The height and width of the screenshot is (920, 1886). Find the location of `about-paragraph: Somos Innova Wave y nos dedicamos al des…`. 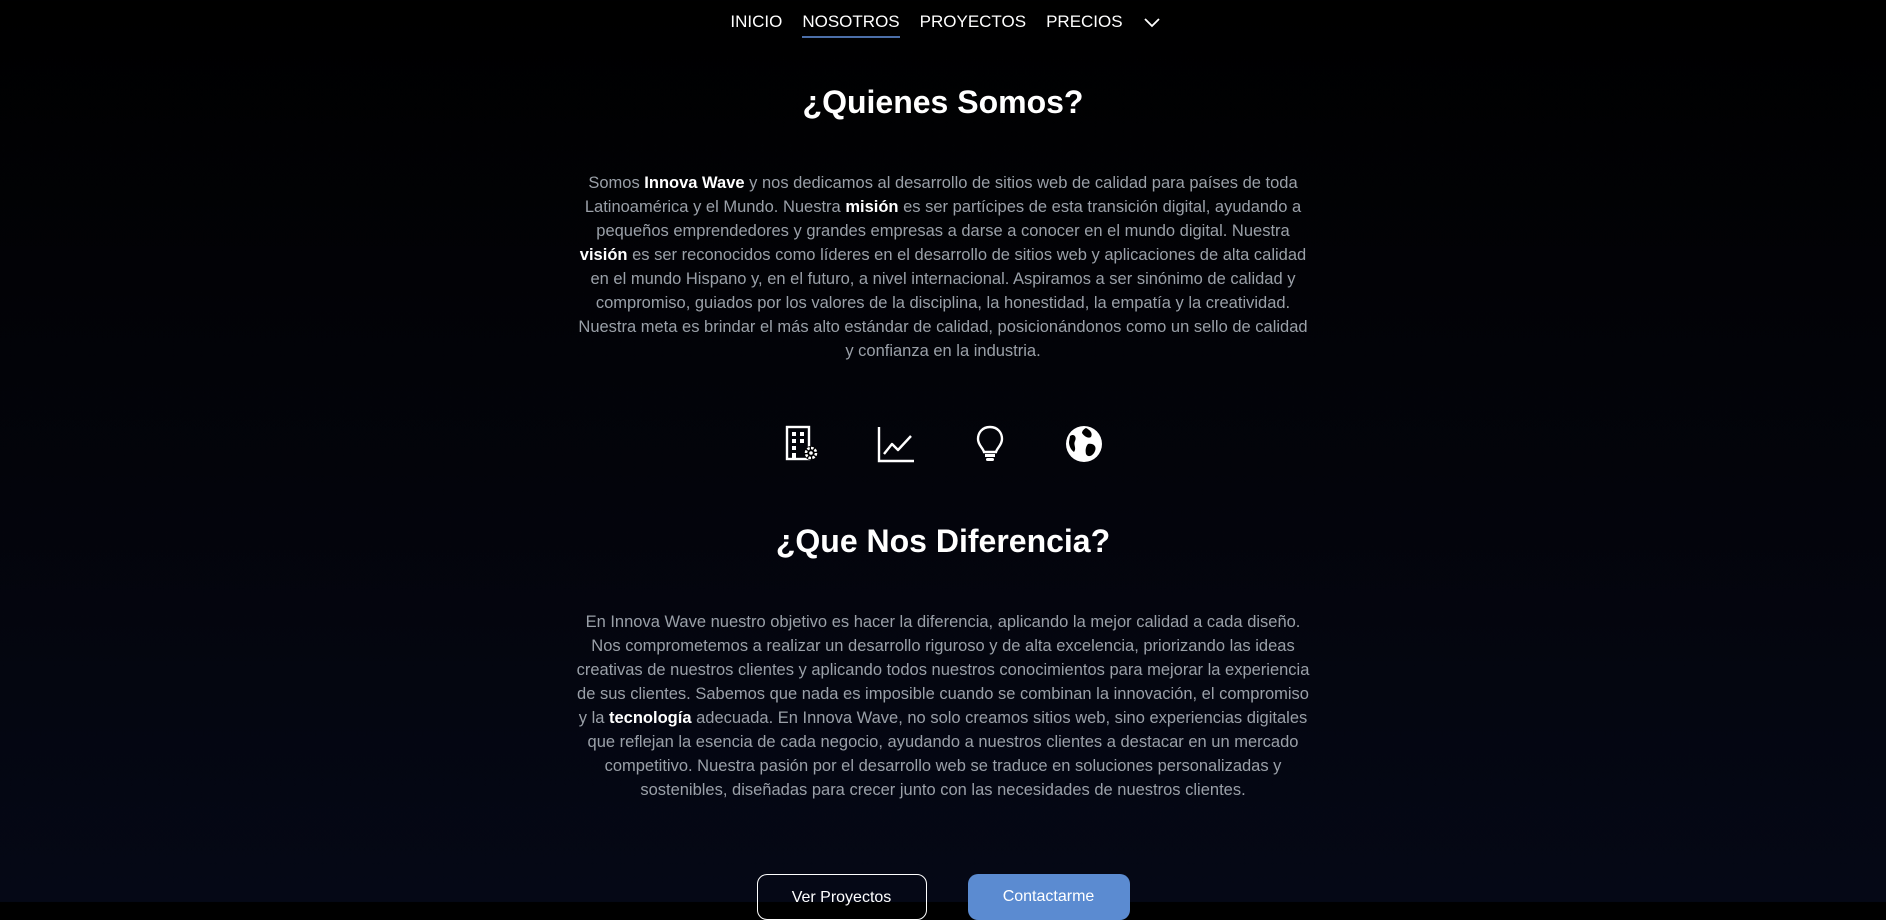

about-paragraph: Somos Innova Wave y nos dedicamos al des… is located at coordinates (943, 267).